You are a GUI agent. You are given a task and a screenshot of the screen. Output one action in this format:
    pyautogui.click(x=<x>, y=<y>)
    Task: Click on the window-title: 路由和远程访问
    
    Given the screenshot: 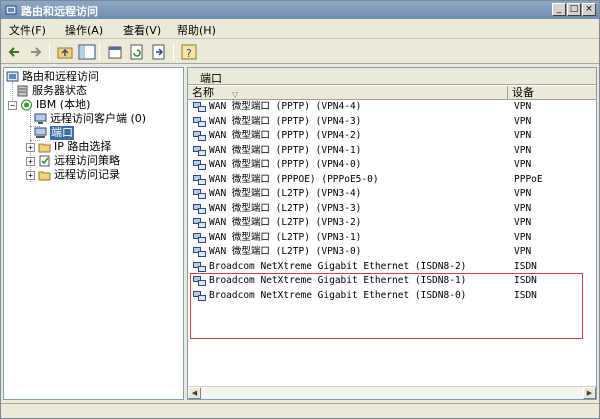 What is the action you would take?
    pyautogui.click(x=59, y=11)
    